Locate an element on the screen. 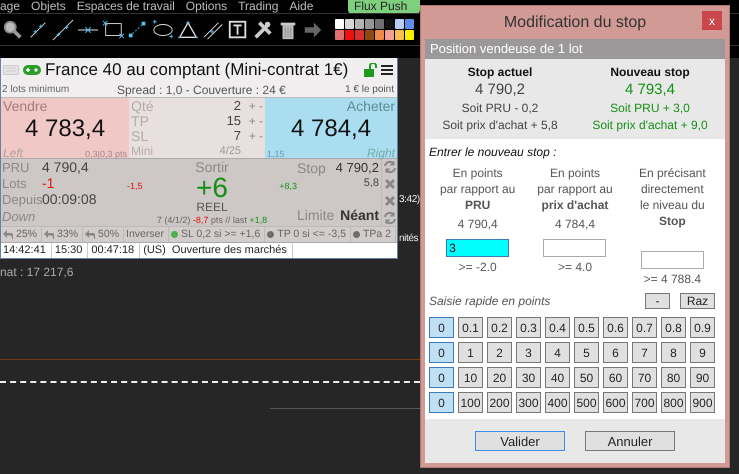 Image resolution: width=739 pixels, height=474 pixels. quick-button: 0.3 is located at coordinates (528, 327).